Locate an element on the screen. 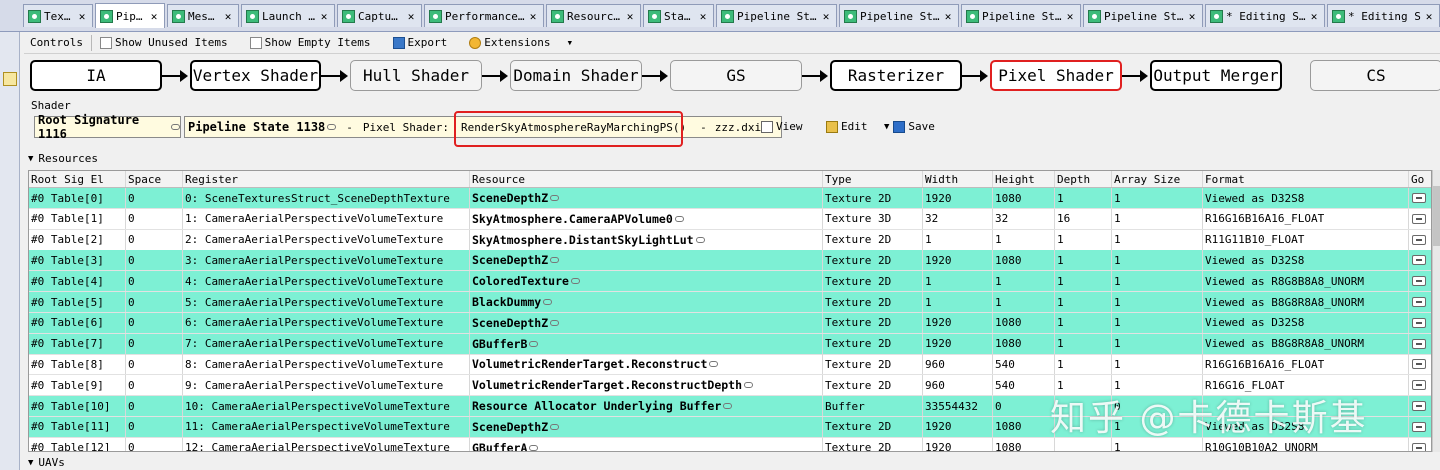 The height and width of the screenshot is (470, 1440). save-button: ▼ Save is located at coordinates (909, 126).